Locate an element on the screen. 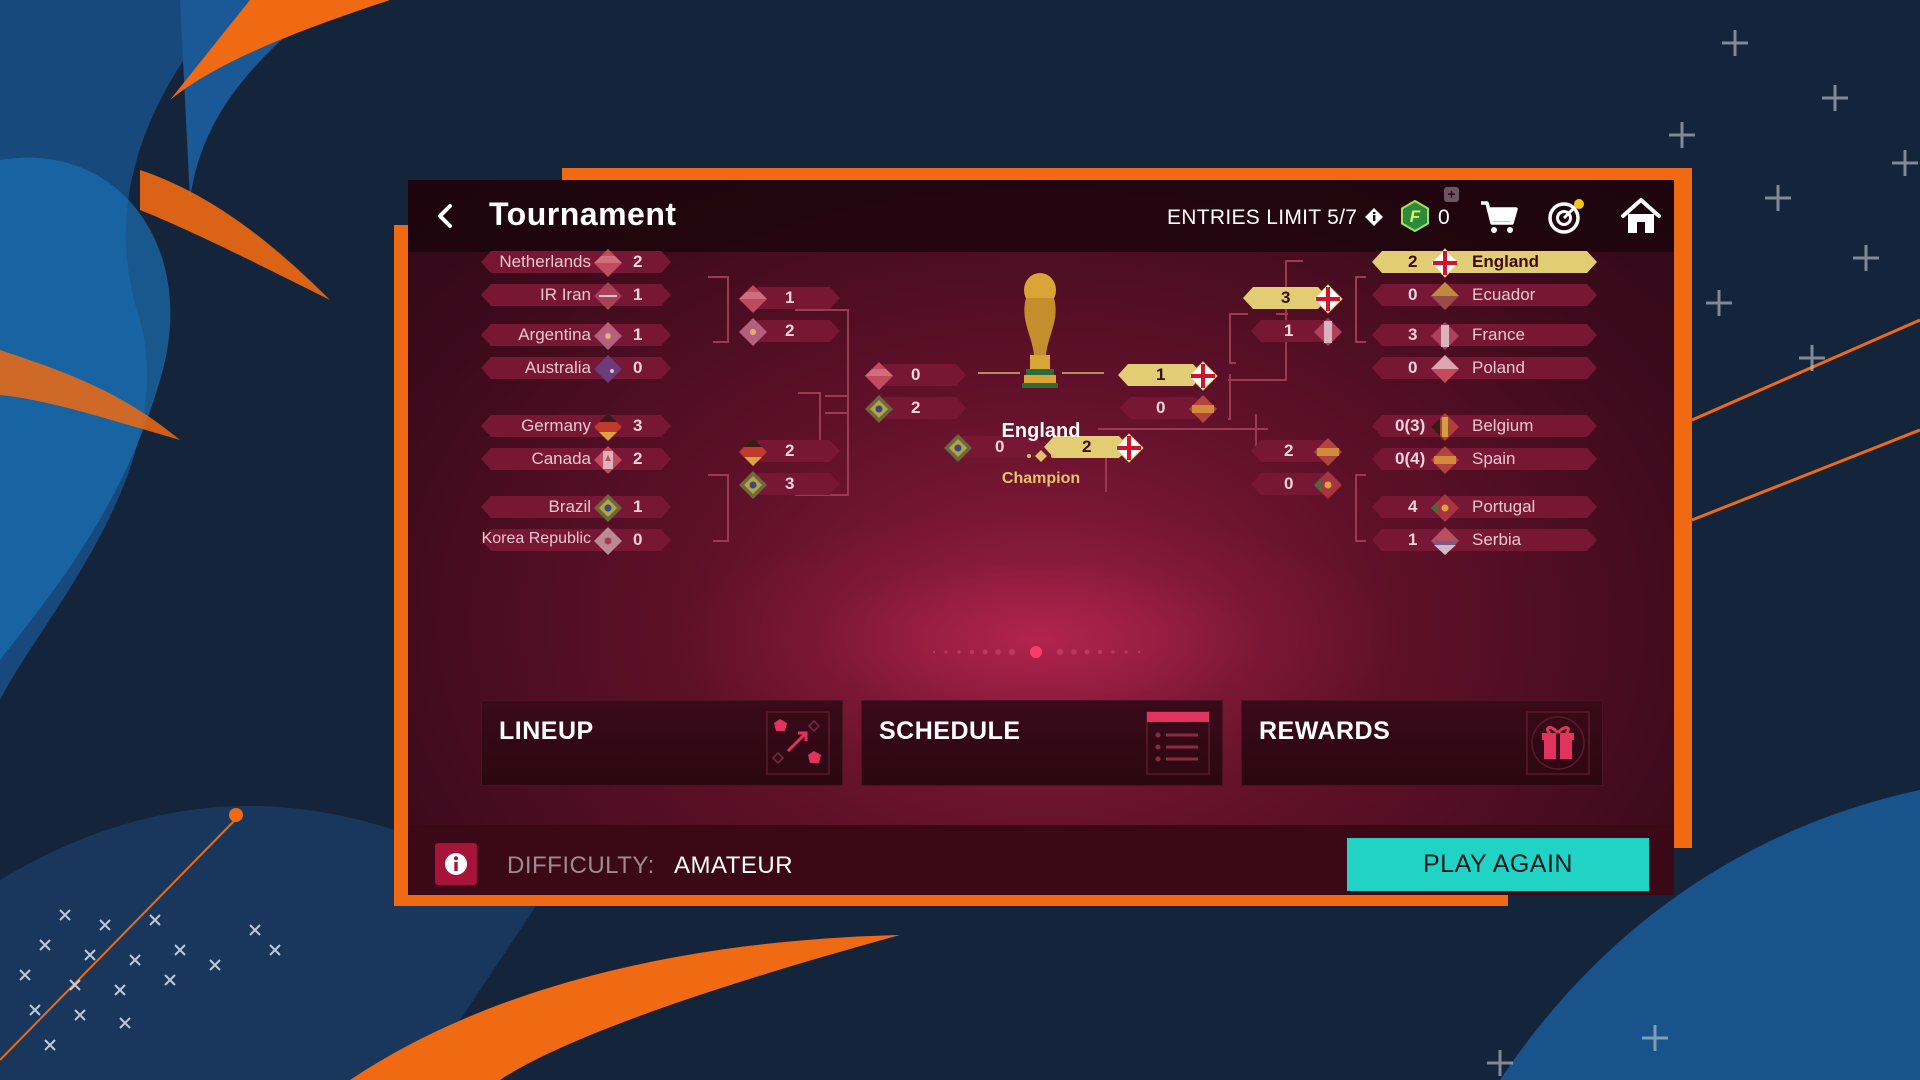  difficulty-value: AMATEUR is located at coordinates (734, 865).